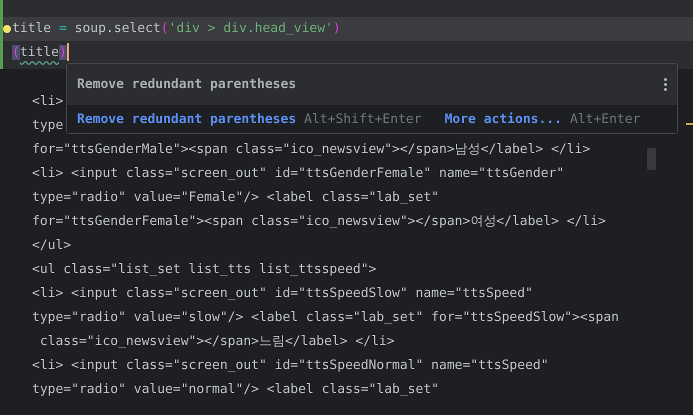  I want to click on action-link: Remove redundant parentheses, so click(186, 119).